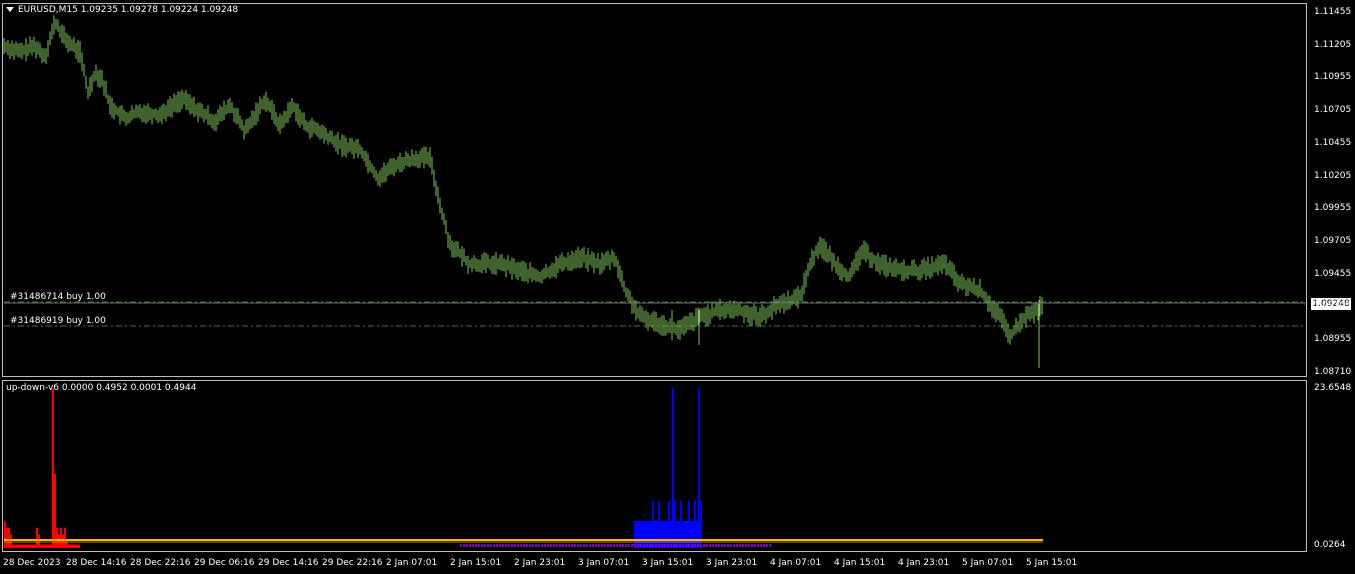  I want to click on price-tick: 1.09455, so click(1333, 273).